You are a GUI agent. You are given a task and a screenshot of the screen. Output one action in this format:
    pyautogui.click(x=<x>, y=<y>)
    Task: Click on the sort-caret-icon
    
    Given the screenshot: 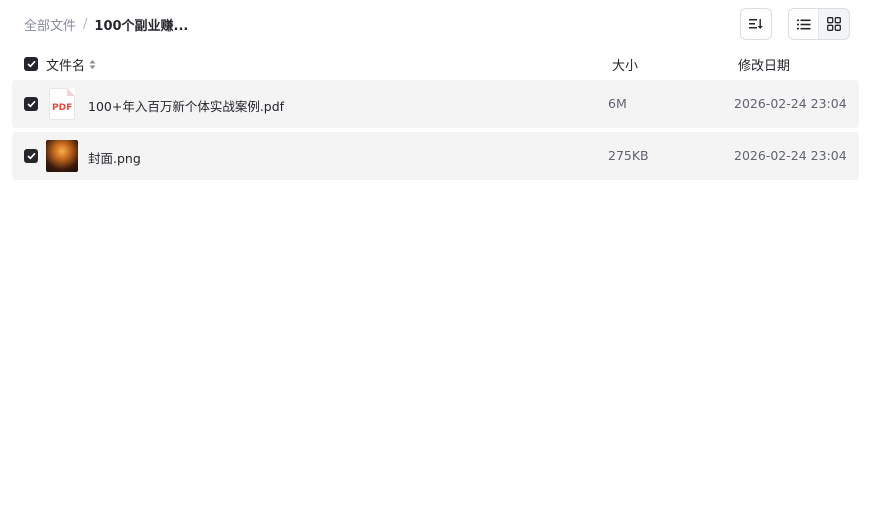 What is the action you would take?
    pyautogui.click(x=92, y=64)
    